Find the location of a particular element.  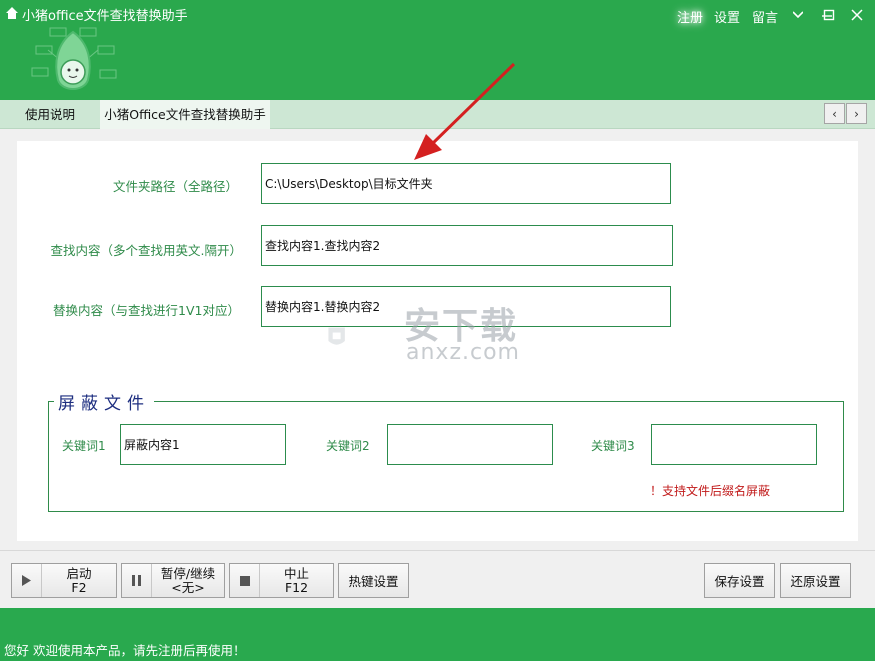

maximize-icon is located at coordinates (829, 15).